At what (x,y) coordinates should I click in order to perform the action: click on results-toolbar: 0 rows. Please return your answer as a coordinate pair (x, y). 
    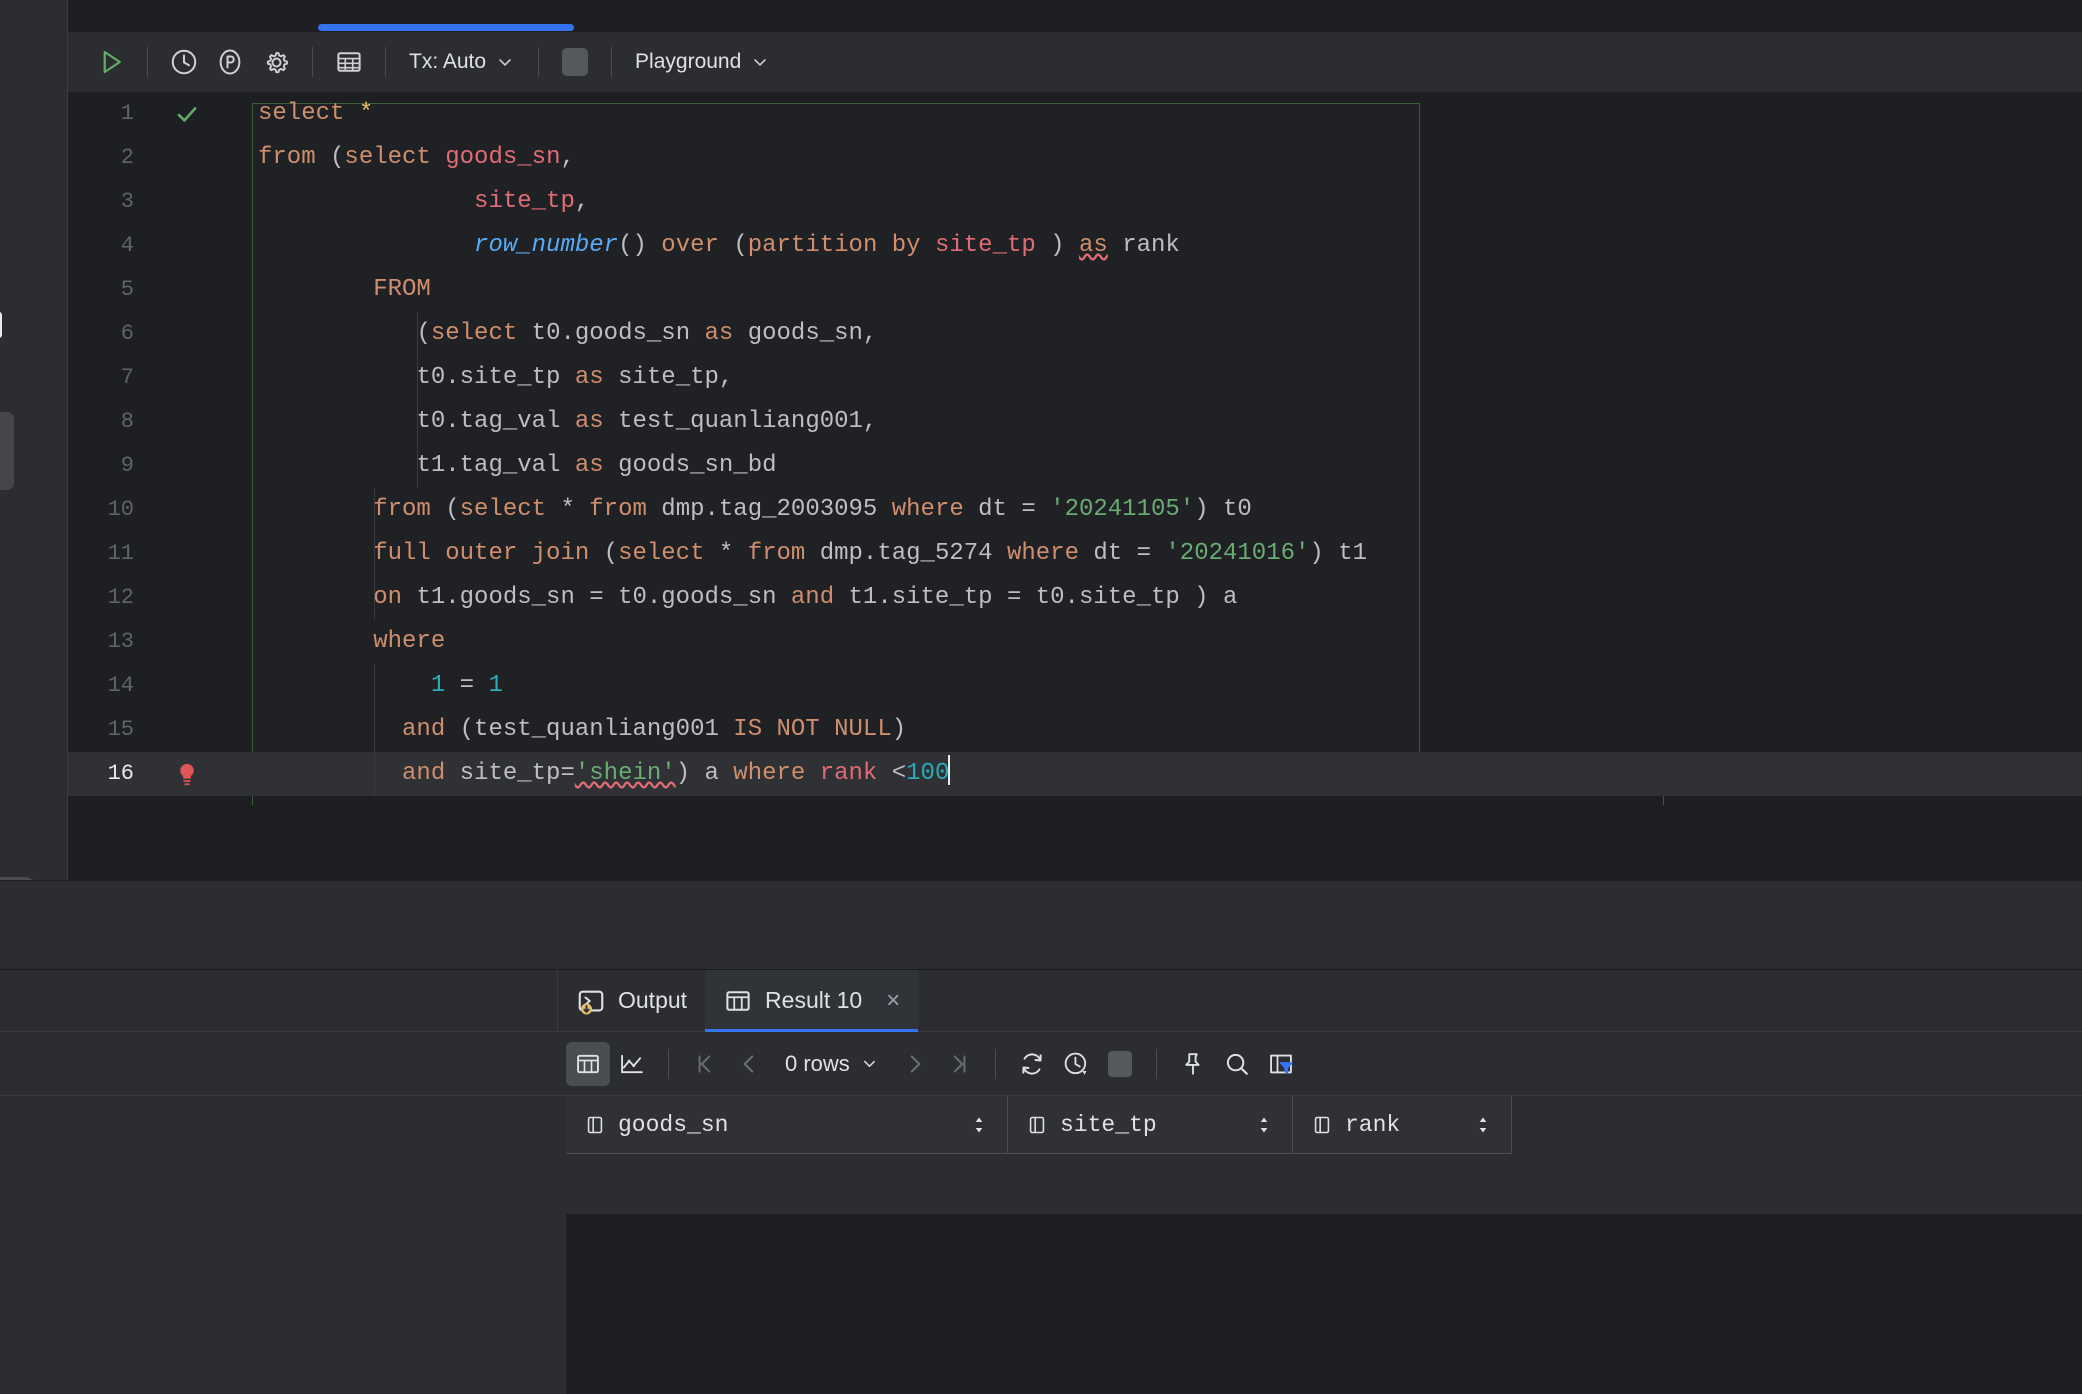
    Looking at the image, I should click on (1041, 1064).